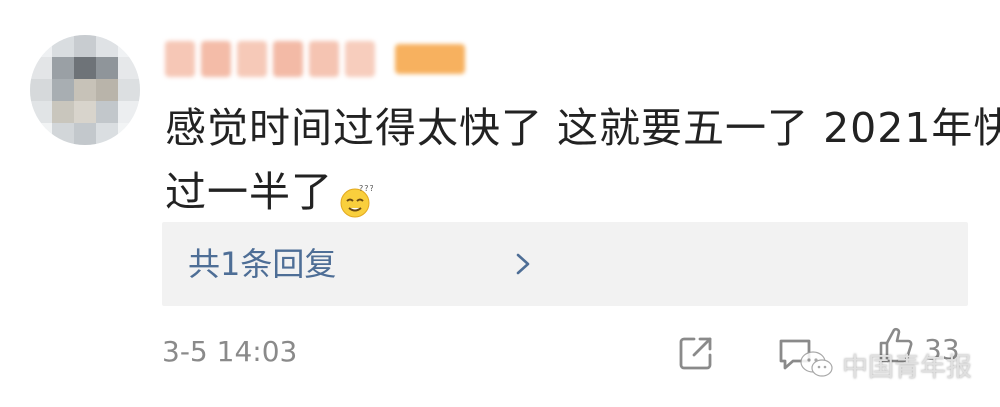  I want to click on username-blurred, so click(315, 59).